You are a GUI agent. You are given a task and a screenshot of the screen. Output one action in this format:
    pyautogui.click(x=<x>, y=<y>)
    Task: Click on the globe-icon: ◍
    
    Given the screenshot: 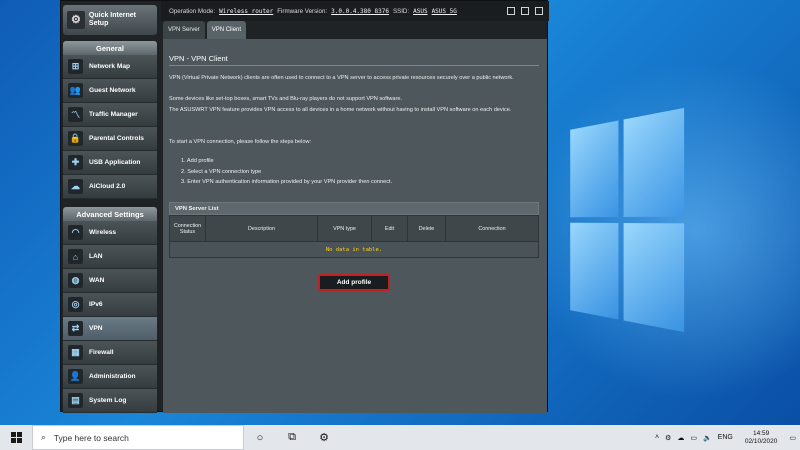 What is the action you would take?
    pyautogui.click(x=75, y=280)
    